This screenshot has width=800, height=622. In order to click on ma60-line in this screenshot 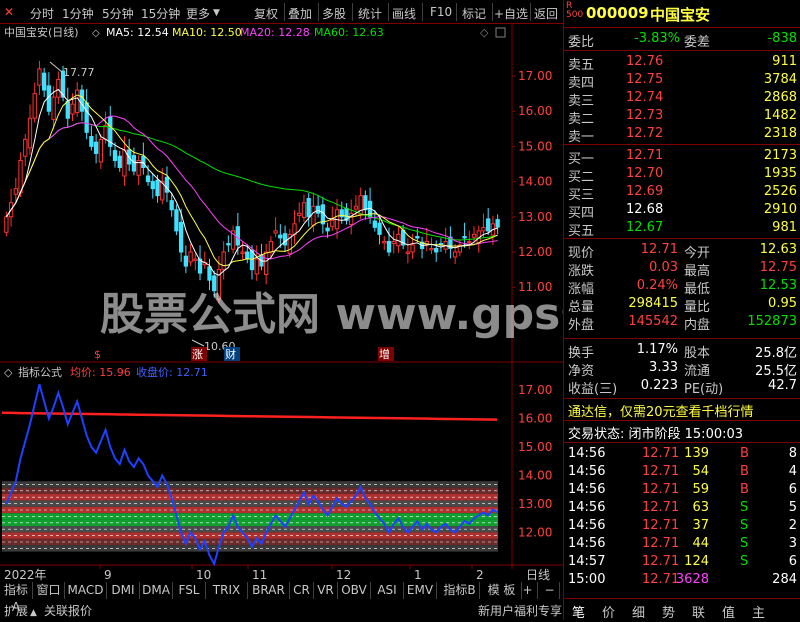, I will do `click(251, 181)`.